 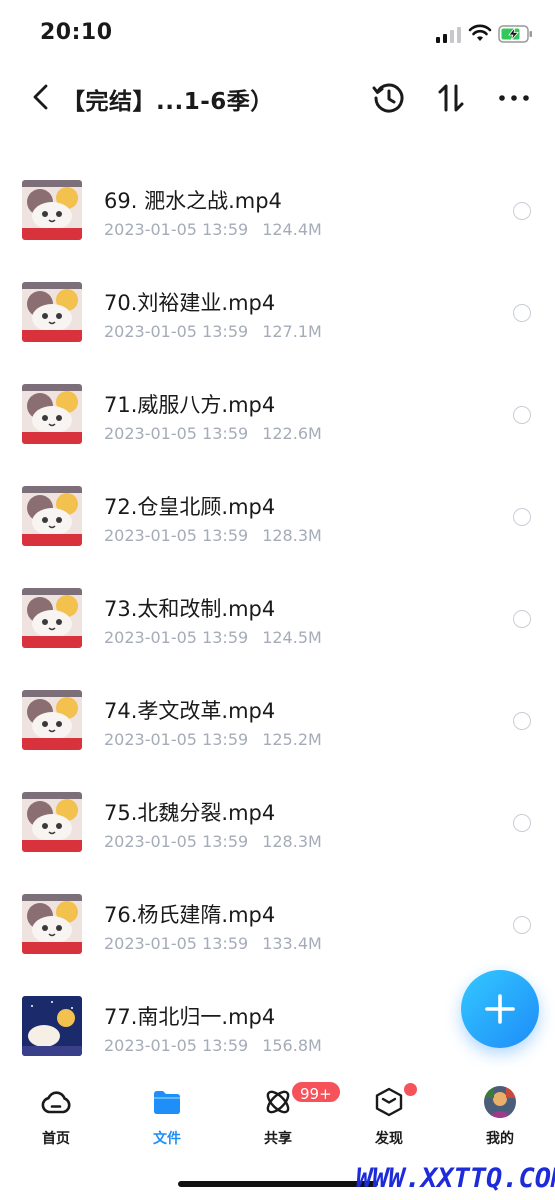 What do you see at coordinates (515, 34) in the screenshot?
I see `battery-charging-icon` at bounding box center [515, 34].